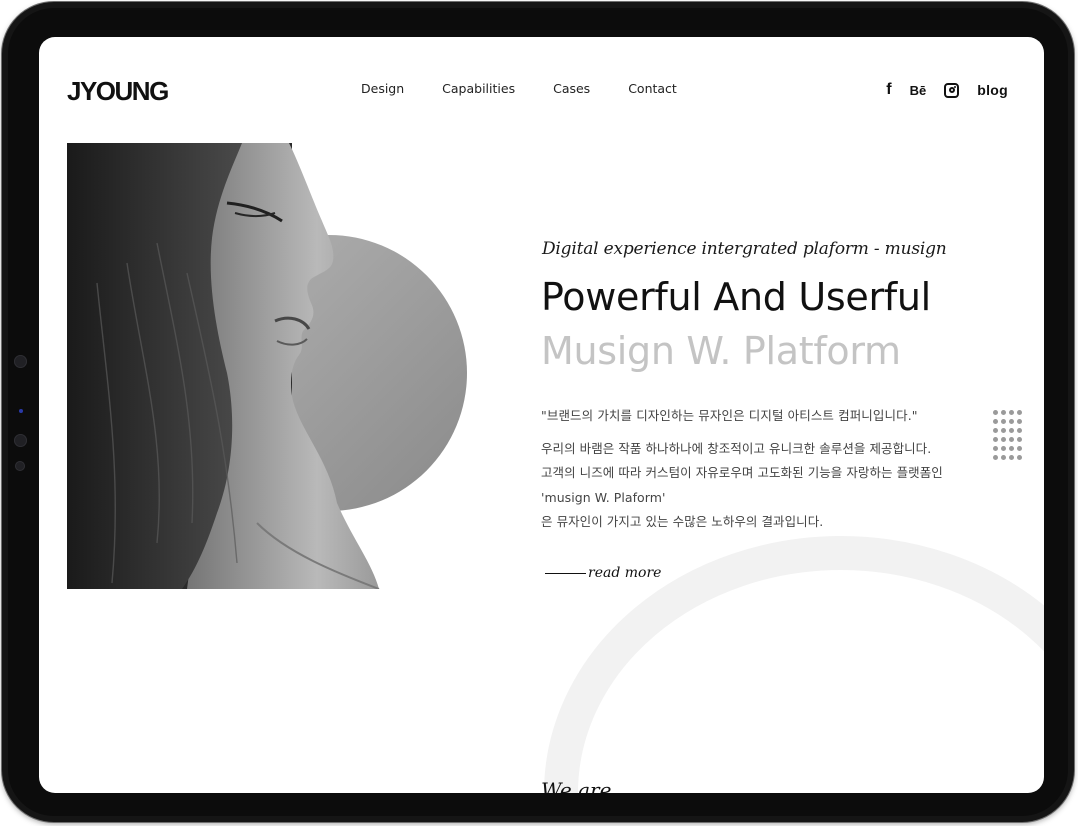  Describe the element at coordinates (625, 573) in the screenshot. I see `read-more-label: read more` at that location.